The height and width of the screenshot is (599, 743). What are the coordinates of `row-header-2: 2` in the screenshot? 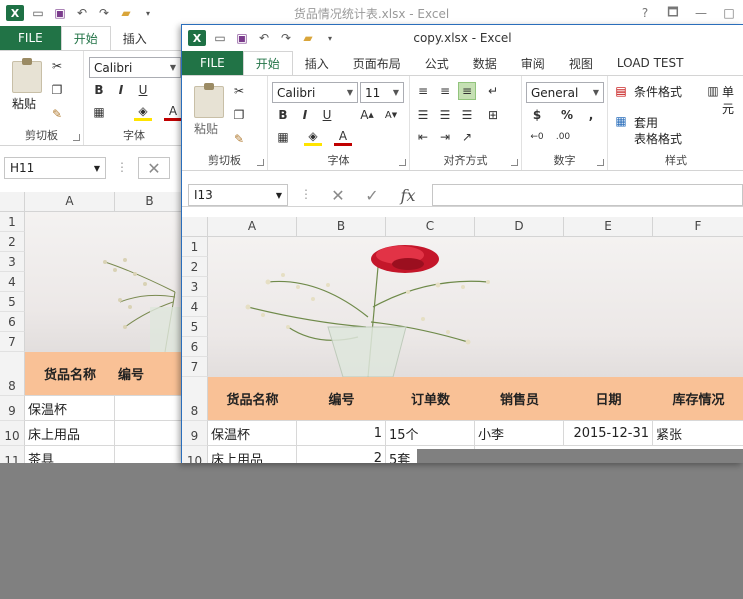 It's located at (12, 242).